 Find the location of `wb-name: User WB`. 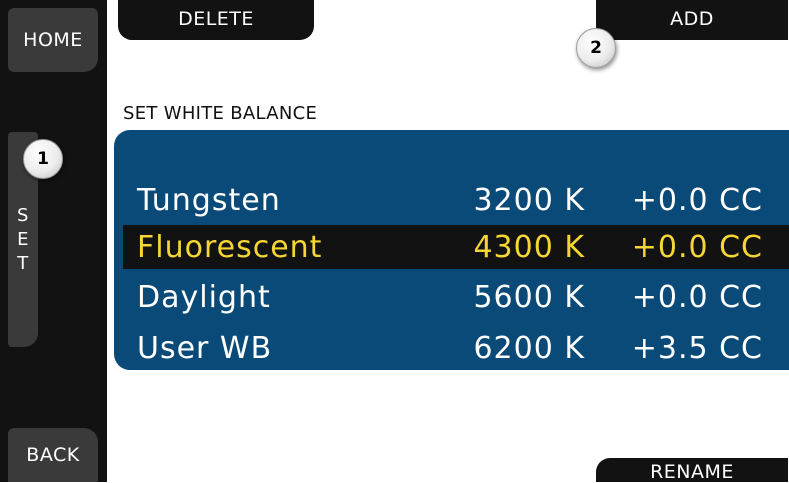

wb-name: User WB is located at coordinates (205, 348).